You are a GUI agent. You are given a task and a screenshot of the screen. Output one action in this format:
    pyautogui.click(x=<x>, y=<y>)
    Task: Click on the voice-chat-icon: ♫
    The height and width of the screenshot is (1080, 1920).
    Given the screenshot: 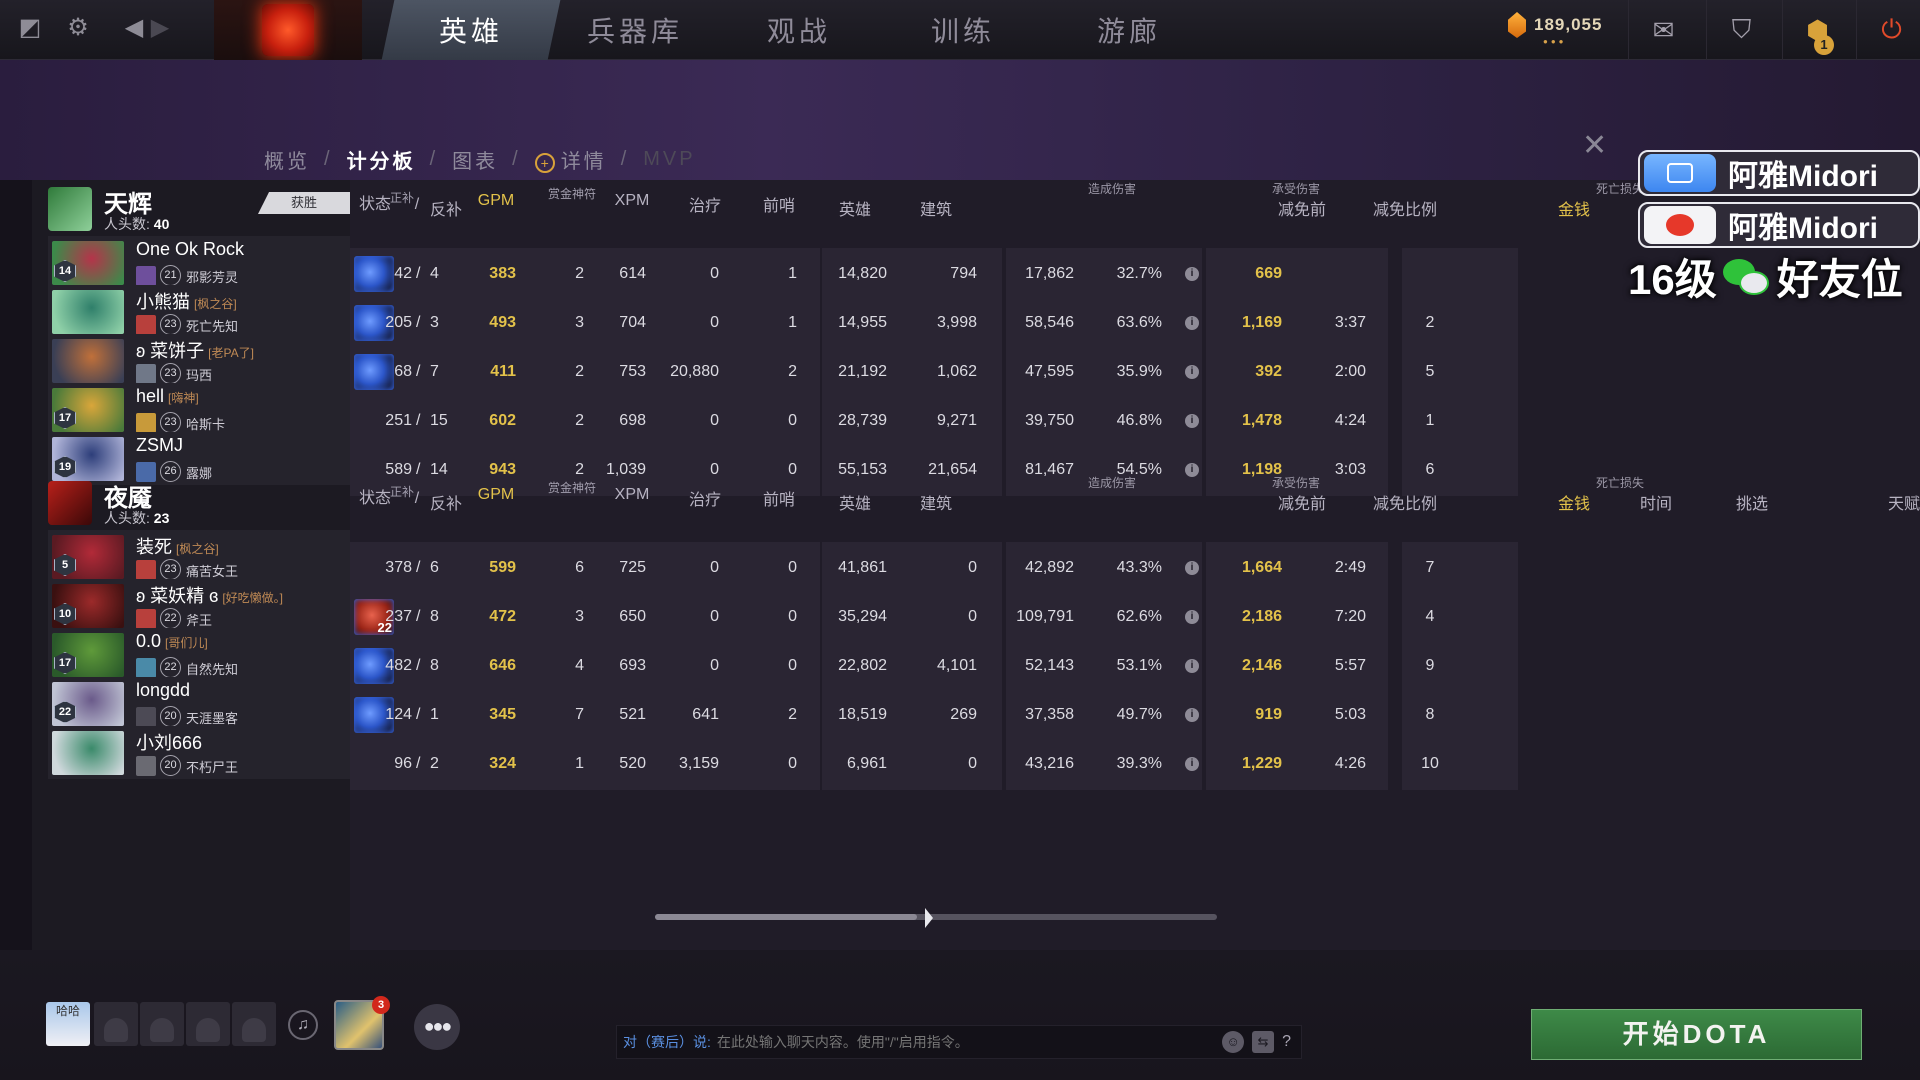 What is the action you would take?
    pyautogui.click(x=303, y=1025)
    